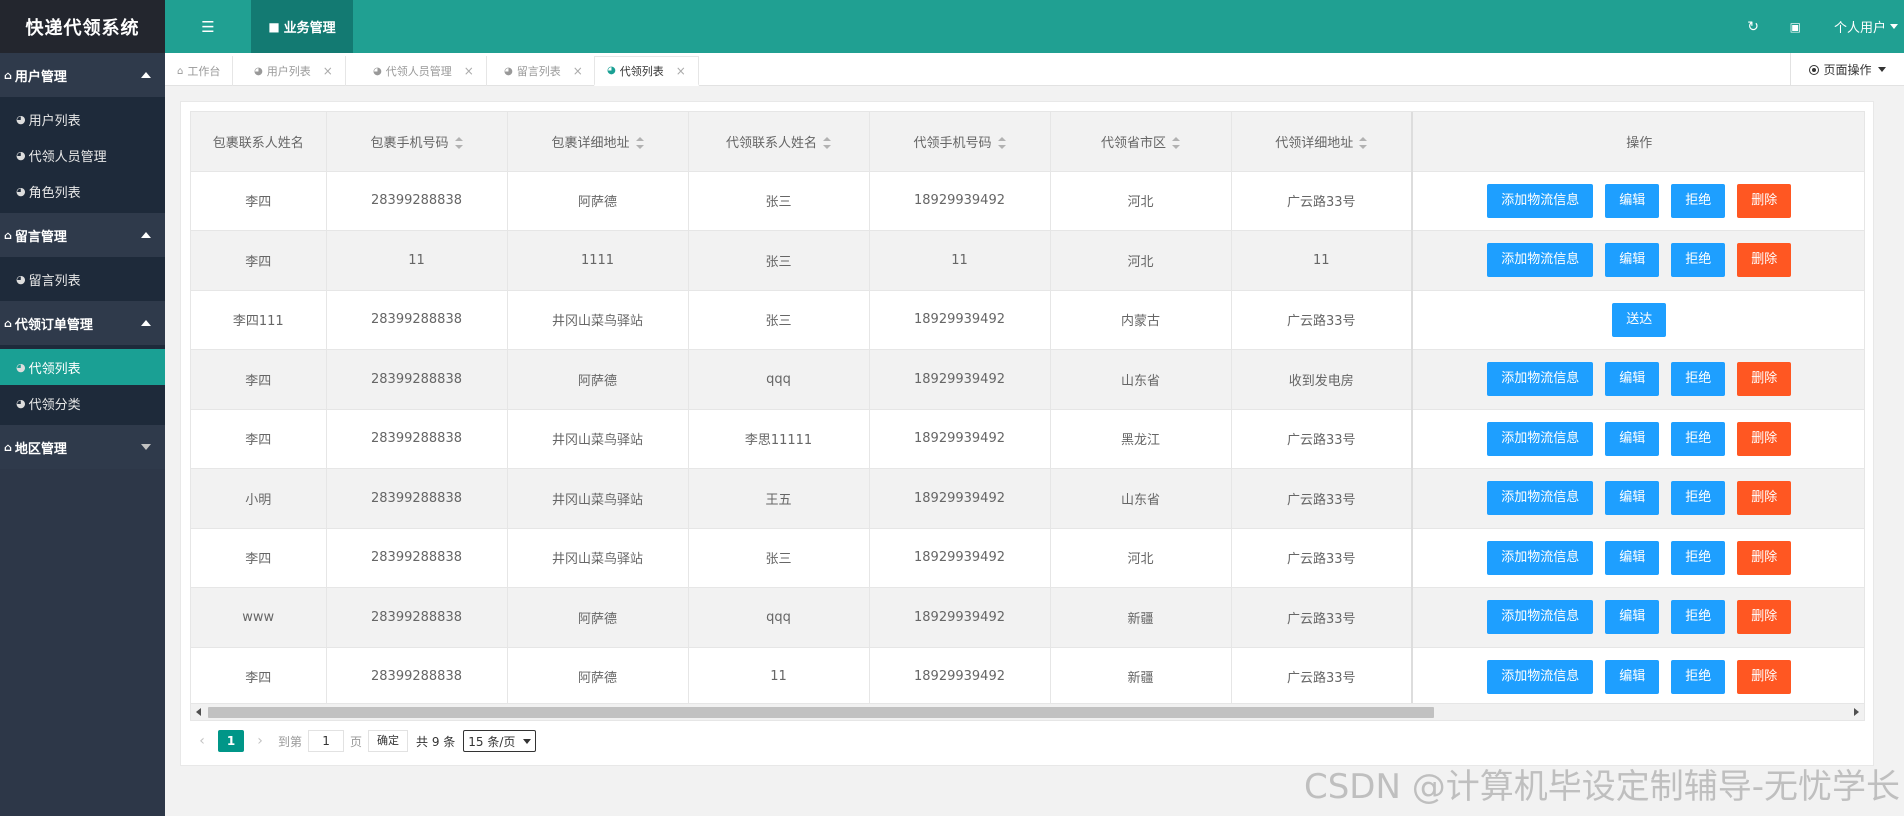 This screenshot has height=816, width=1904. I want to click on column-header: 代领省市区, so click(1141, 142).